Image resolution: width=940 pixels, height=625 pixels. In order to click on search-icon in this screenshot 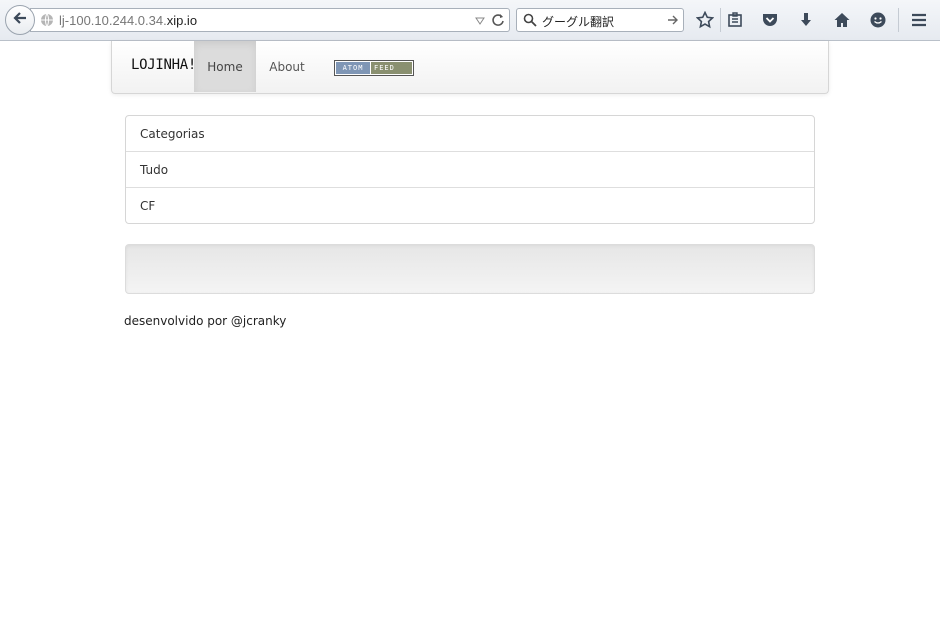, I will do `click(530, 21)`.